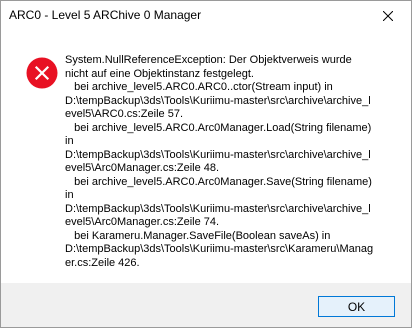 This screenshot has width=412, height=328. What do you see at coordinates (142, 168) in the screenshot?
I see `error-message-line: evel5\Arc0Manager.cs:Zeile 48.` at bounding box center [142, 168].